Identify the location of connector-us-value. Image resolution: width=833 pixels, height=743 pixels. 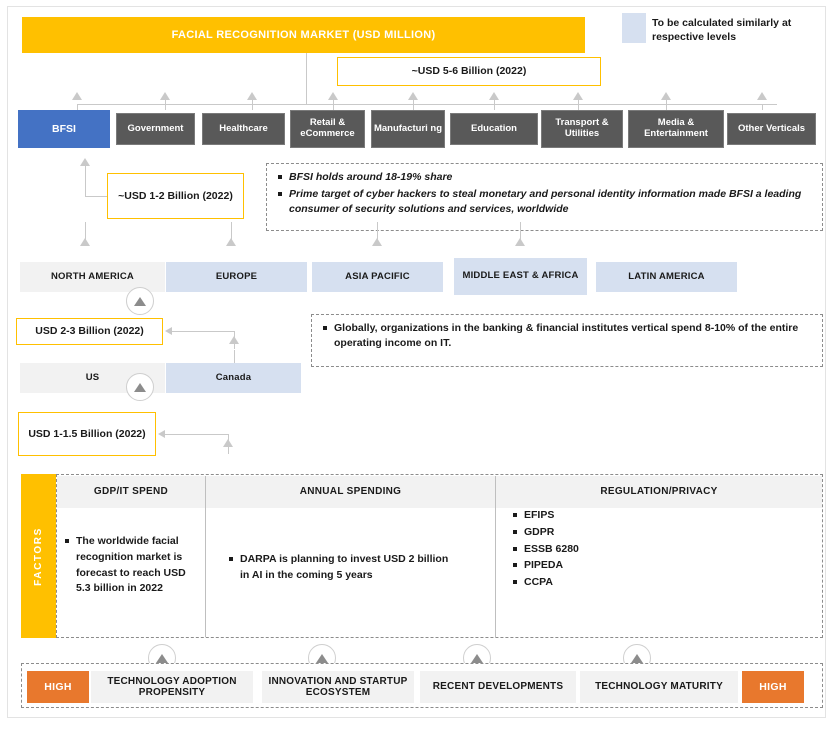
(196, 434).